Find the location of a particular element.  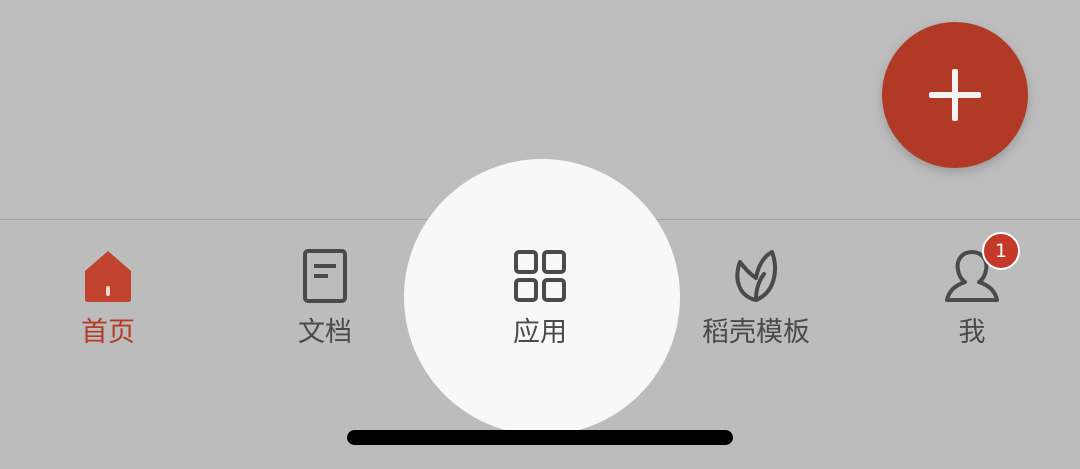

tab-apps-label: 应用 is located at coordinates (540, 332).